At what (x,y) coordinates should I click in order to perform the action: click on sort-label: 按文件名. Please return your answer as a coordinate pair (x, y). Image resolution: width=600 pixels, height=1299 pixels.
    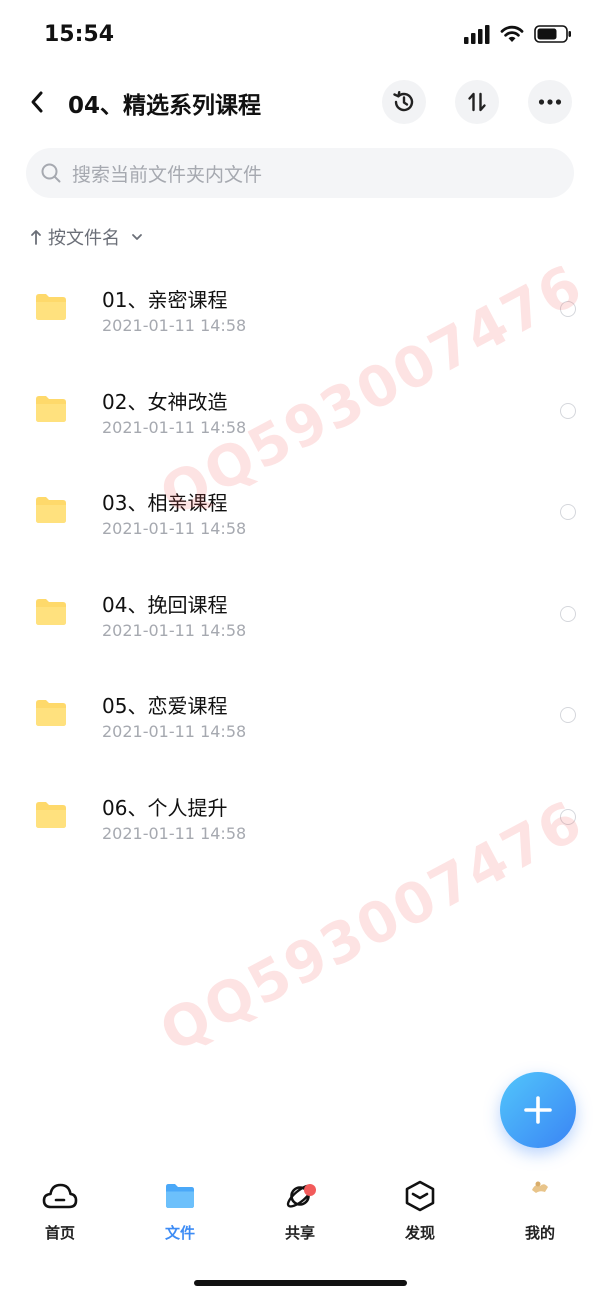
    Looking at the image, I should click on (84, 238).